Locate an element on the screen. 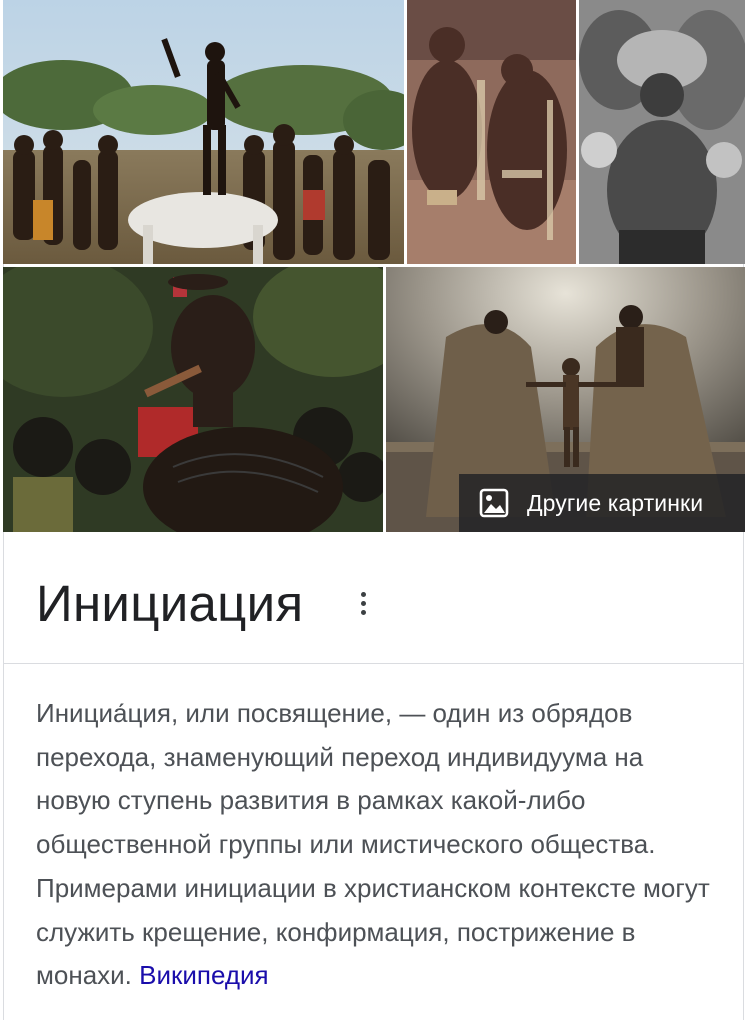 This screenshot has height=1020, width=748. more-images-button: Другие картинки is located at coordinates (602, 503).